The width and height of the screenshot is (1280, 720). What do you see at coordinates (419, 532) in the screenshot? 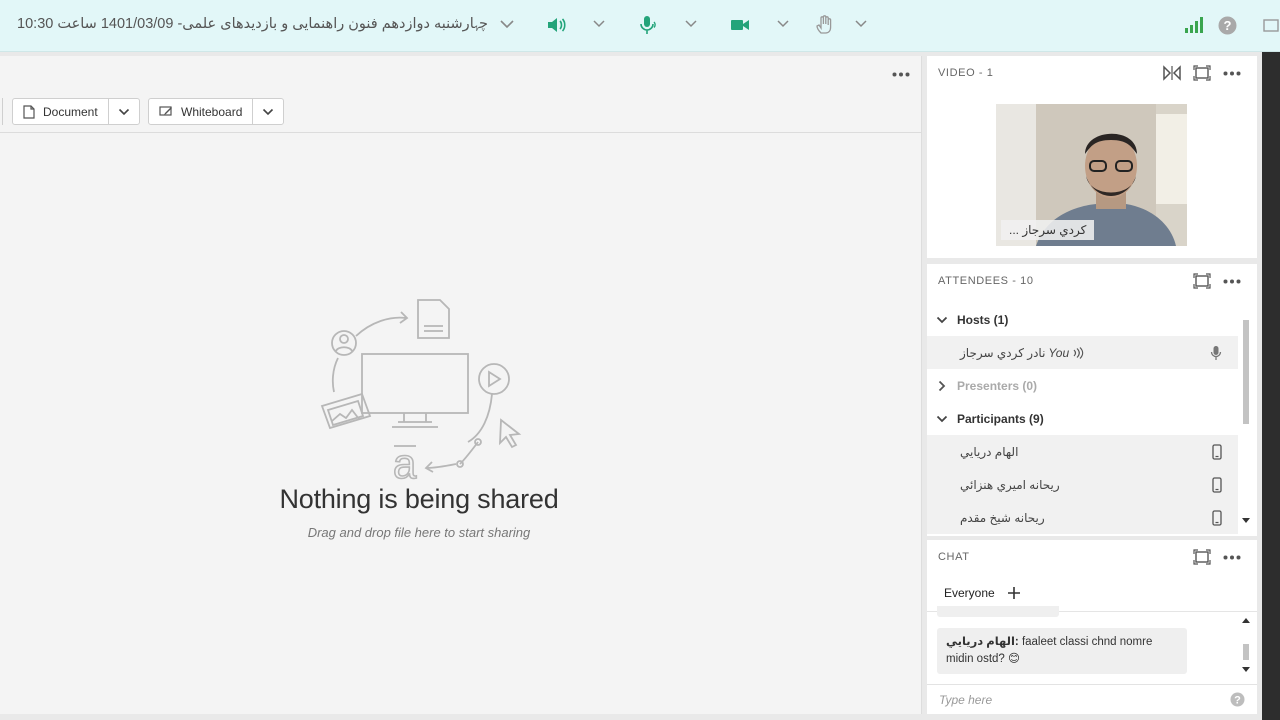
I see `drag-drop-hint: Drag and drop file here to start sharing` at bounding box center [419, 532].